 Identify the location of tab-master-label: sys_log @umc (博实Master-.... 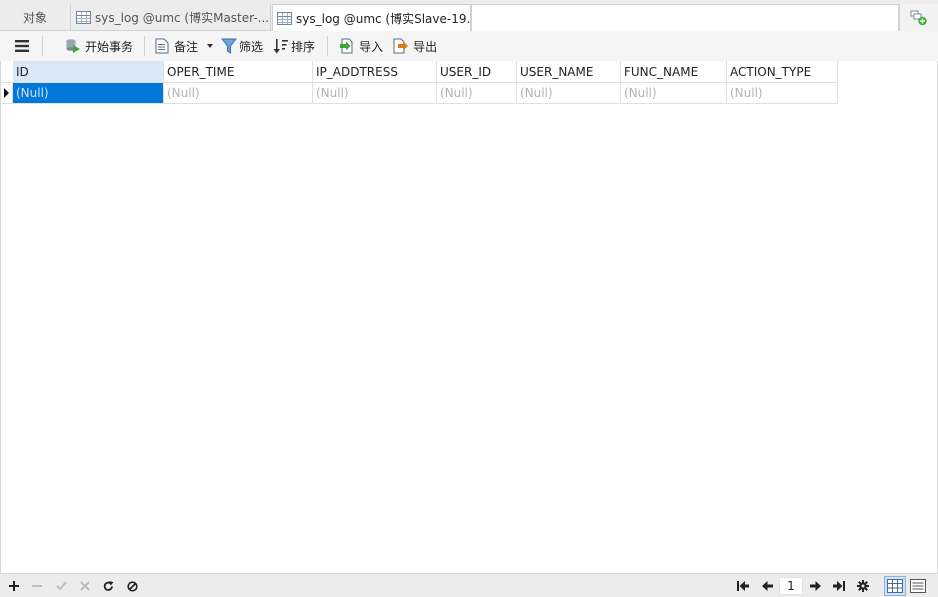
(182, 18).